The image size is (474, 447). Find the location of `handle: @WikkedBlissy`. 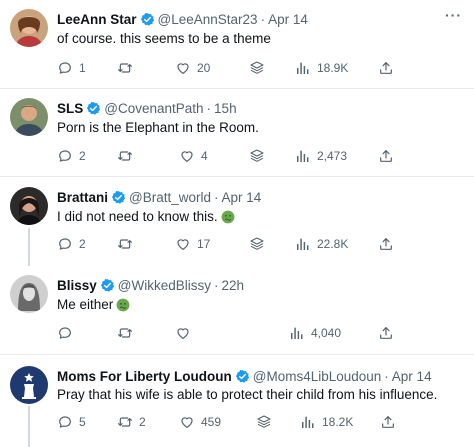

handle: @WikkedBlissy is located at coordinates (164, 285).